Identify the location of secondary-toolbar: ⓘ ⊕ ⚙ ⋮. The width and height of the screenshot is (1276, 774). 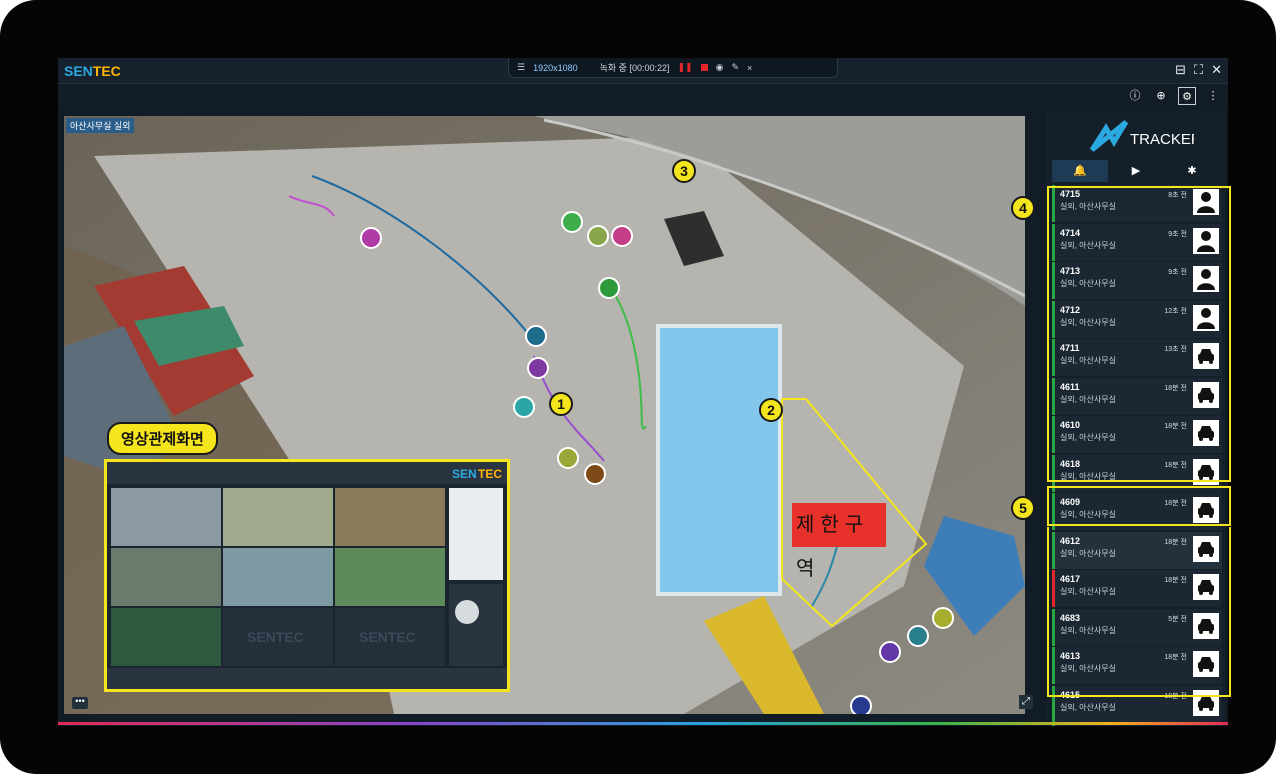
(643, 96).